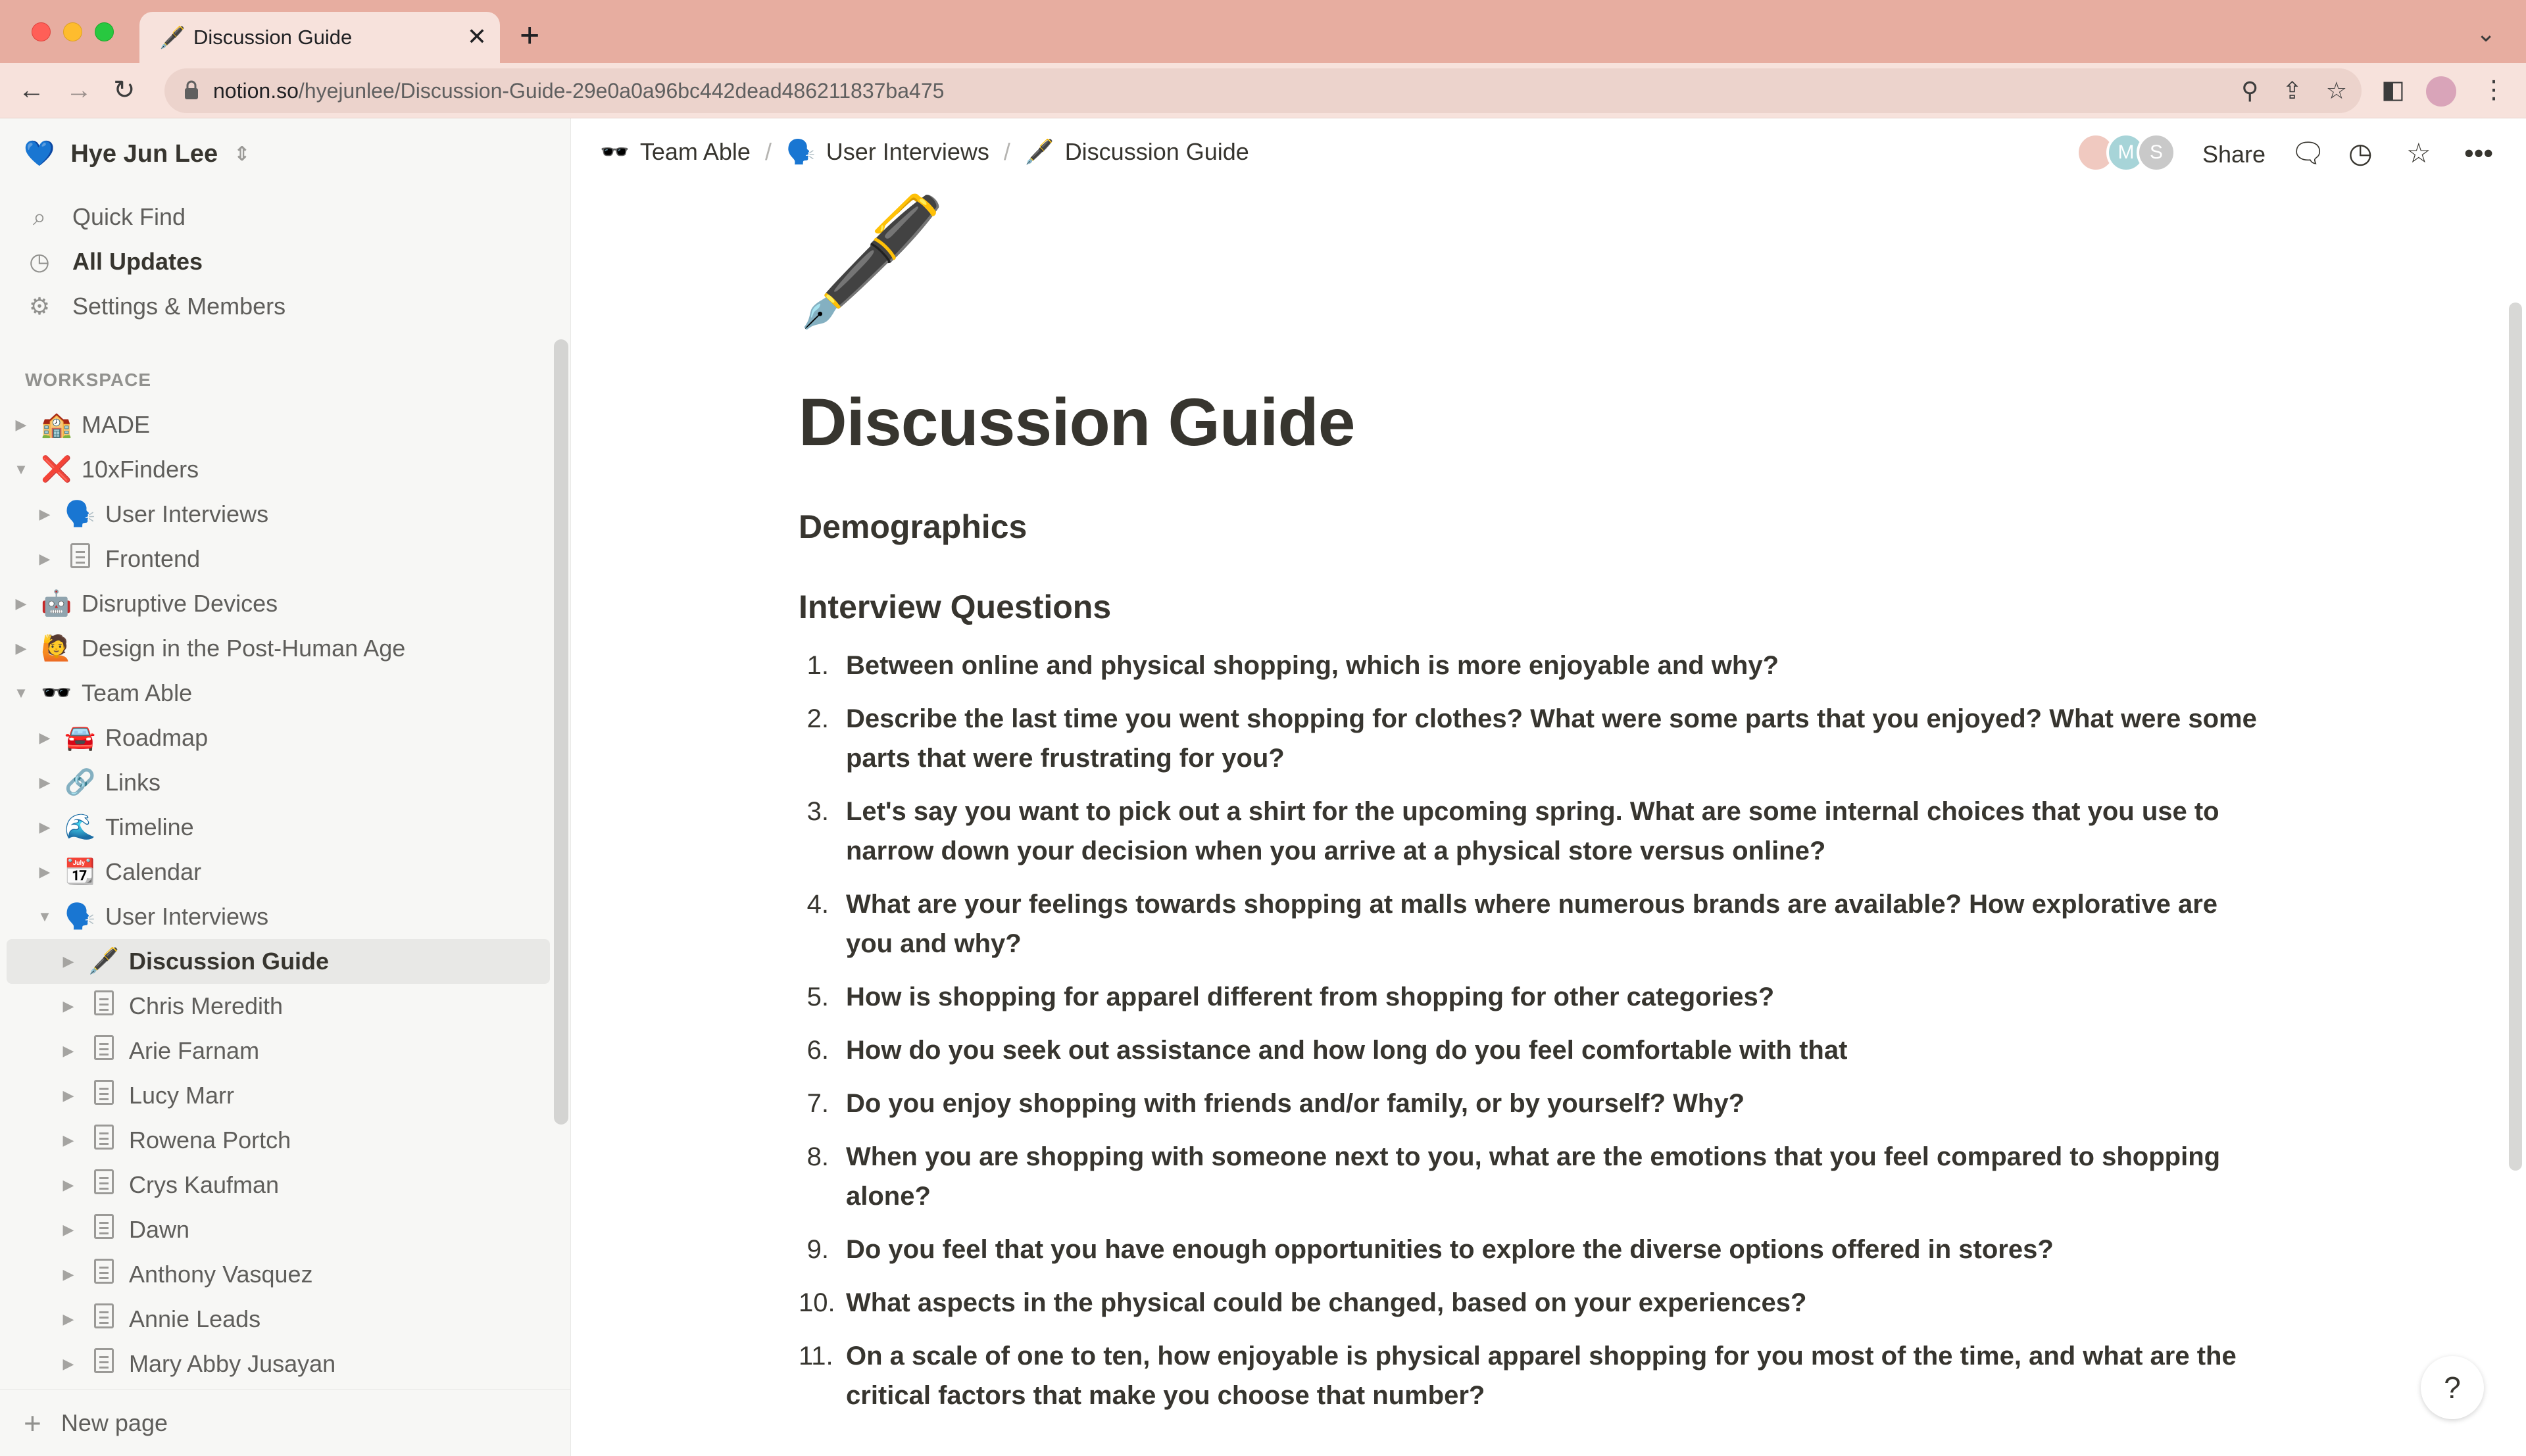 The width and height of the screenshot is (2526, 1456). Describe the element at coordinates (155, 306) in the screenshot. I see `settings-members-button: ⚙ Settings & Members` at that location.